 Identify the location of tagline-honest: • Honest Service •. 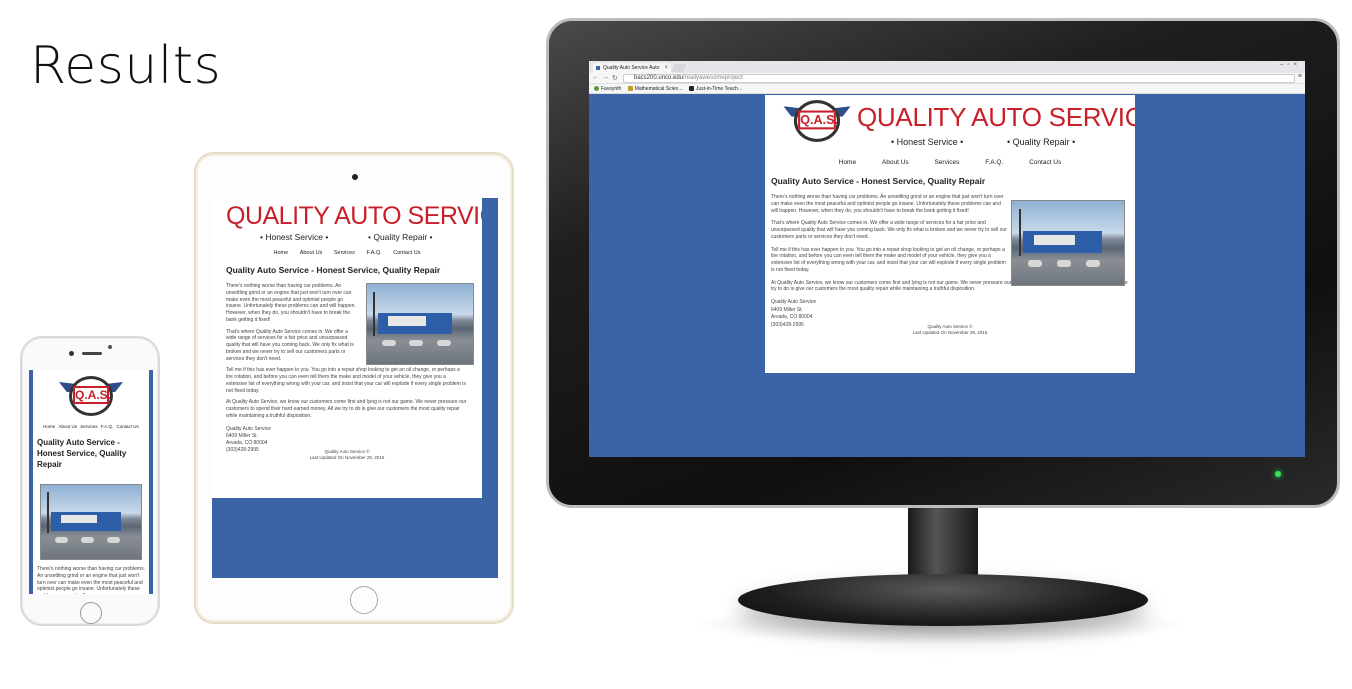
(927, 142).